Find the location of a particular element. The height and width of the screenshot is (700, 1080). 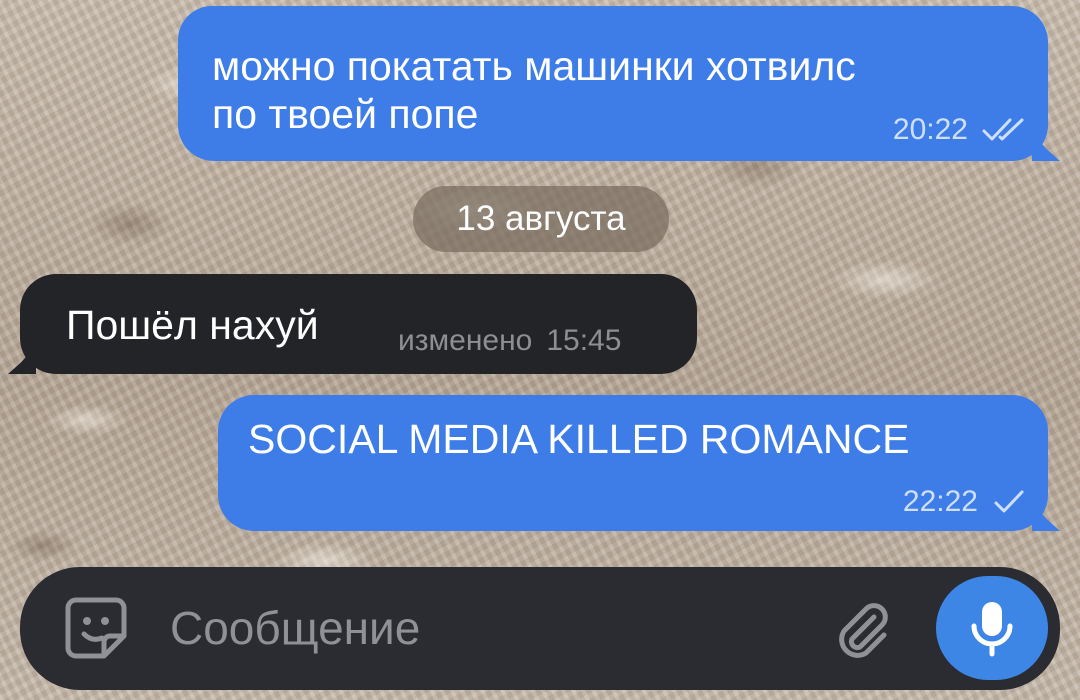

date-separator: 13 августа is located at coordinates (541, 219).